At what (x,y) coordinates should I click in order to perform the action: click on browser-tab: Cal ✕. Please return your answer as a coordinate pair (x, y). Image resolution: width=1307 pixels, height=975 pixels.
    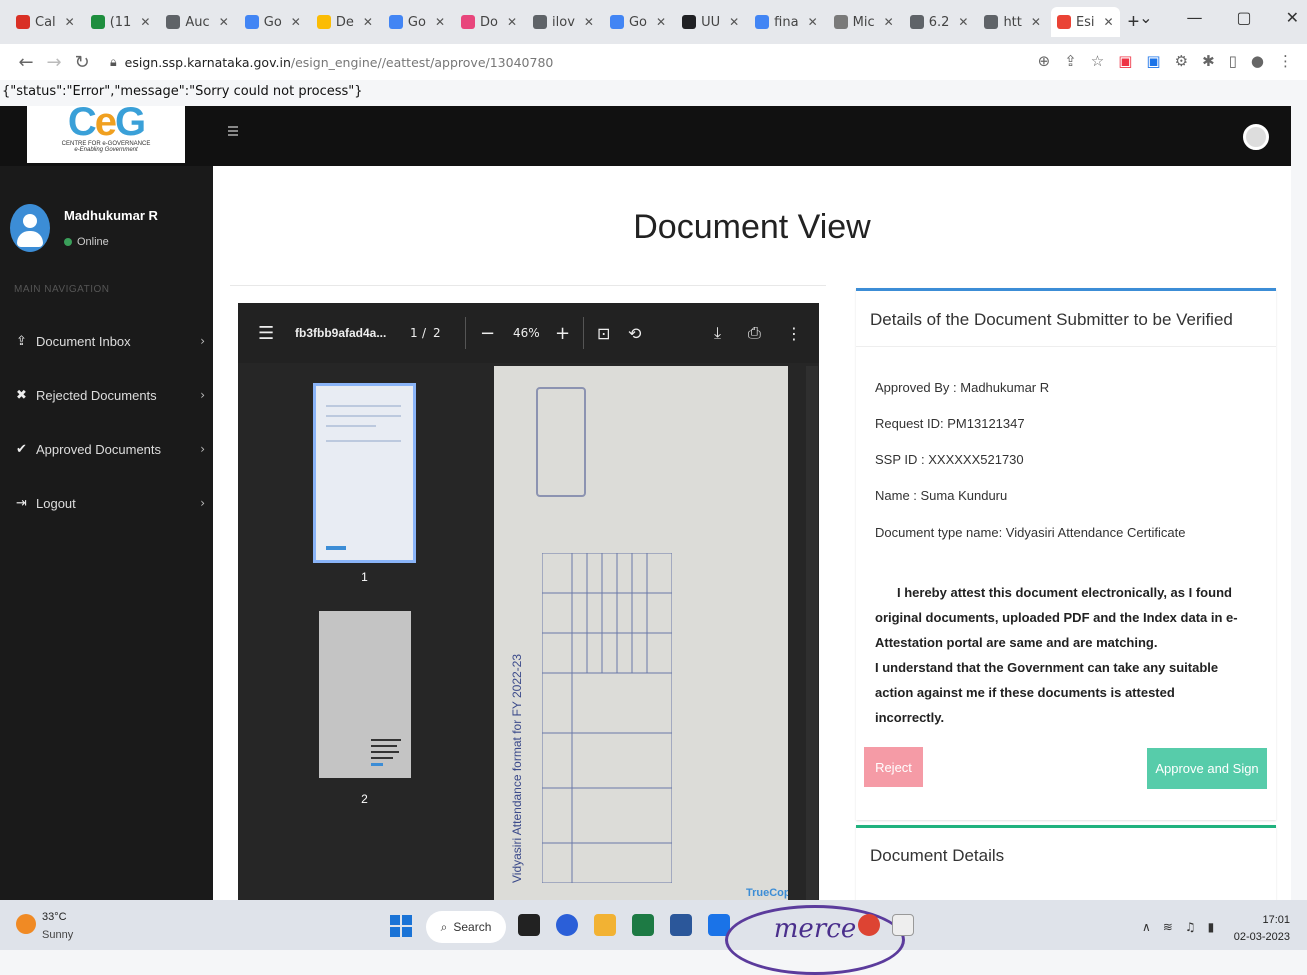
    Looking at the image, I should click on (45, 22).